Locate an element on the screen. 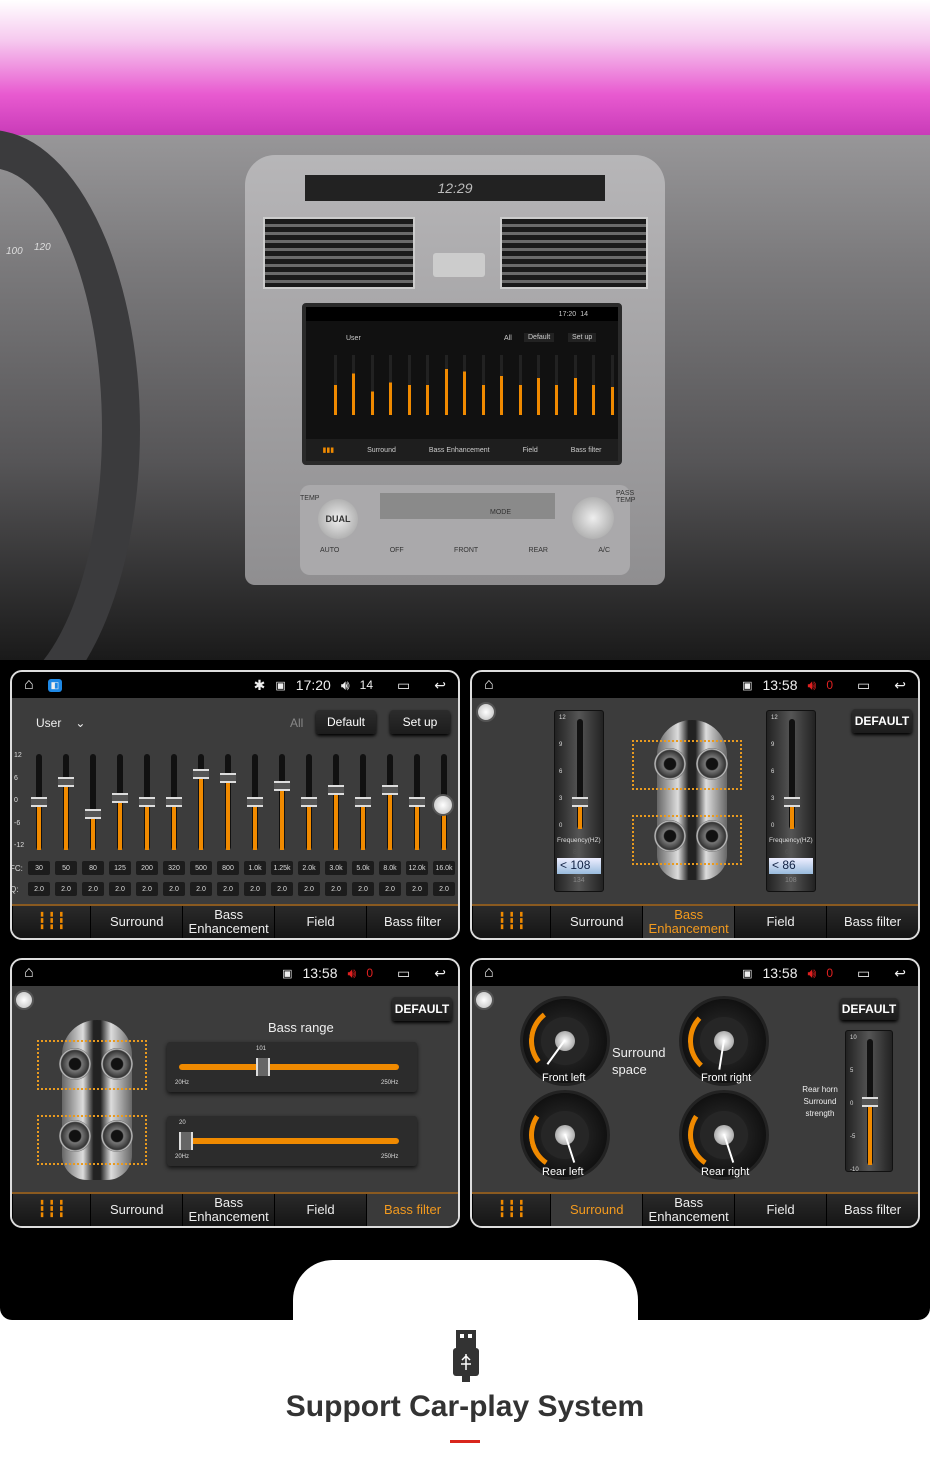 The width and height of the screenshot is (930, 1458). bass-left-level-slider: 12 9 6 3 0 Frequency(HZ) 86 < 108 134 is located at coordinates (579, 801).